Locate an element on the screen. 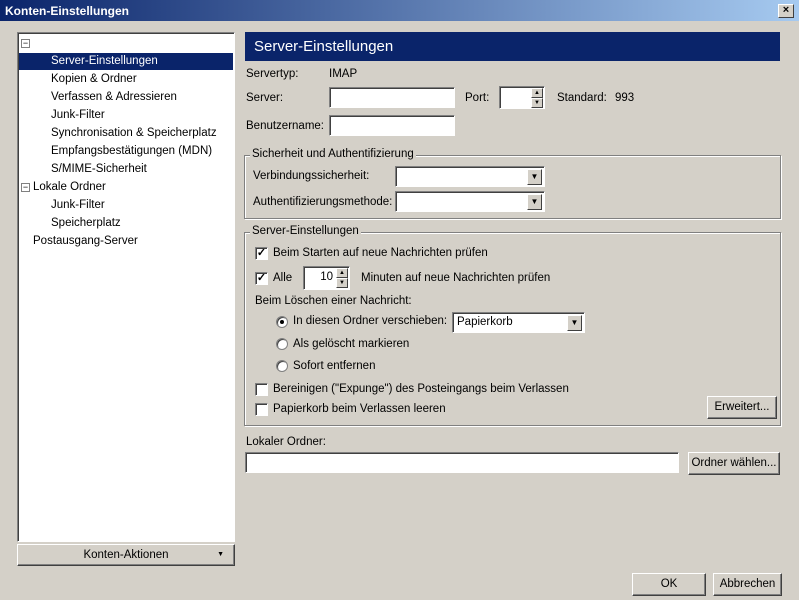 The width and height of the screenshot is (799, 600). standard-label: Standard: is located at coordinates (582, 98).